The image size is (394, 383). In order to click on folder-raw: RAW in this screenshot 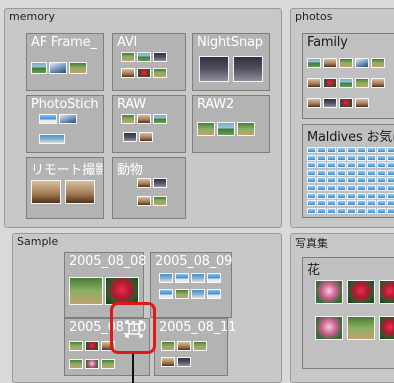, I will do `click(149, 124)`.